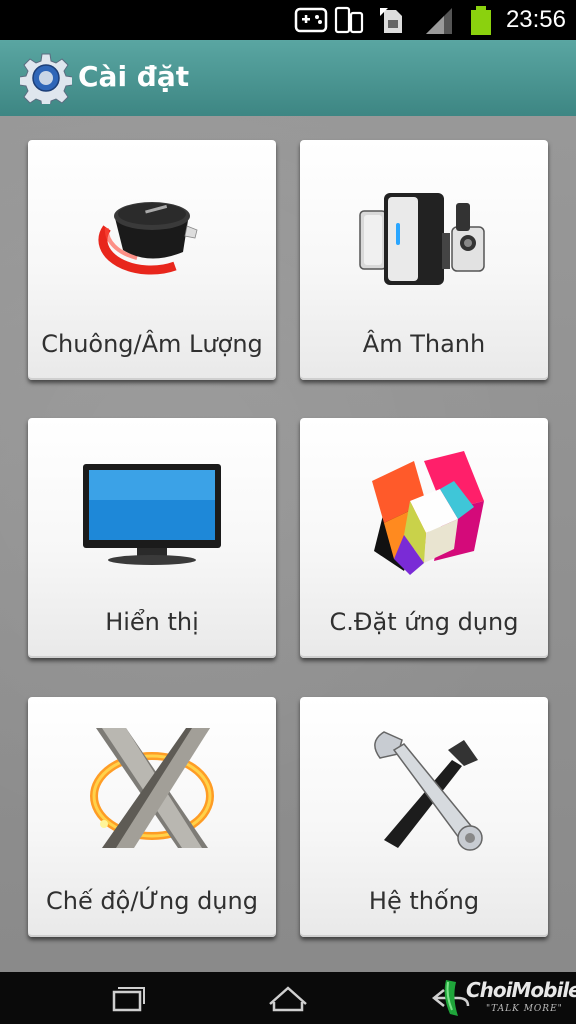 The height and width of the screenshot is (1024, 576). I want to click on tile-label: Hệ thống, so click(424, 901).